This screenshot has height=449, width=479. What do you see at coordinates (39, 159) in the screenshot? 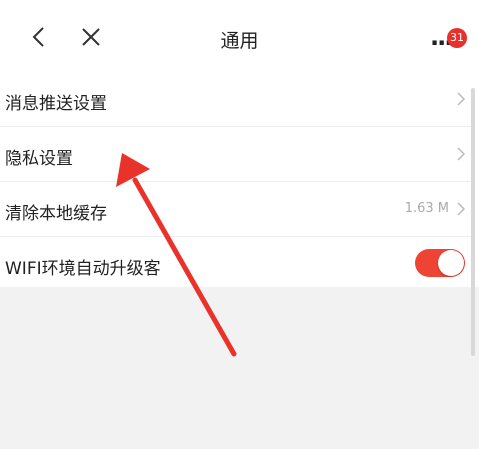
I see `settings-item-label: 隐私设置` at bounding box center [39, 159].